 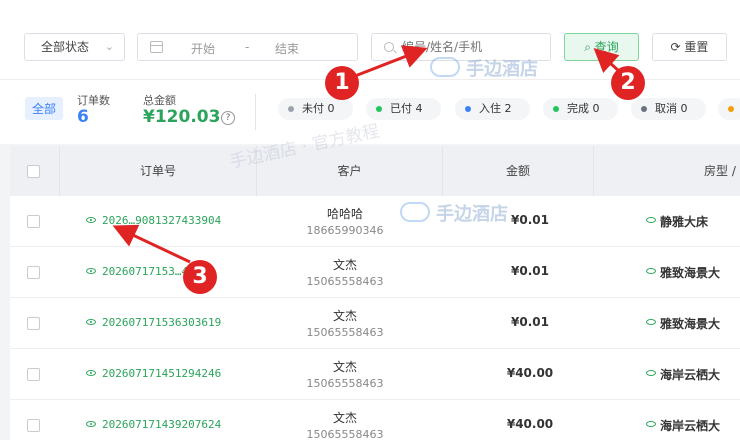 What do you see at coordinates (628, 83) in the screenshot?
I see `callout-2: 2` at bounding box center [628, 83].